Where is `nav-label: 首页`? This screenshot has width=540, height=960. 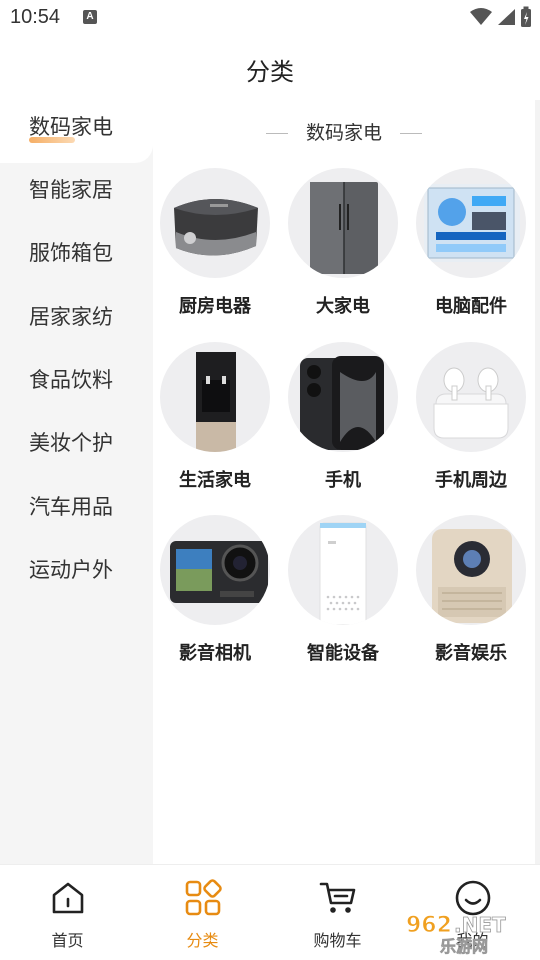 nav-label: 首页 is located at coordinates (67, 940).